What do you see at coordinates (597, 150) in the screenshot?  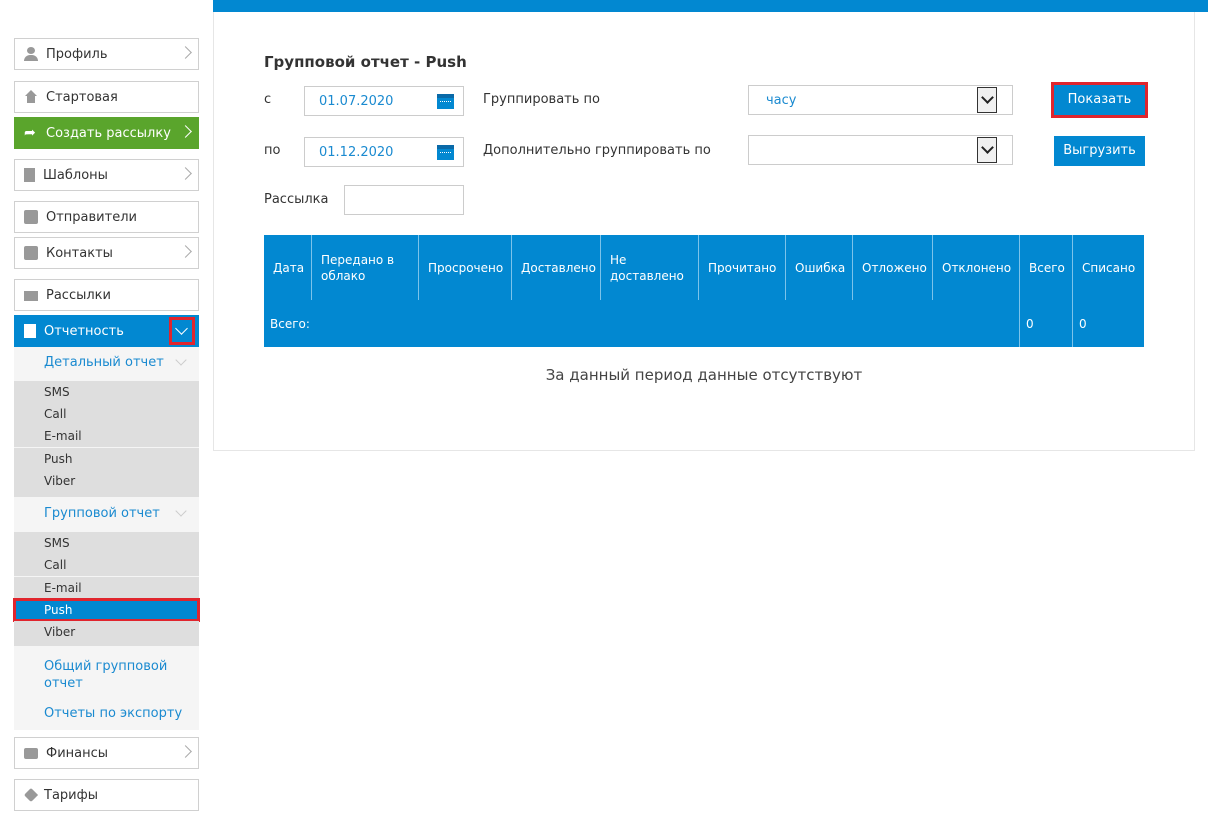 I see `extra-group-label: Дополнительно группировать по` at bounding box center [597, 150].